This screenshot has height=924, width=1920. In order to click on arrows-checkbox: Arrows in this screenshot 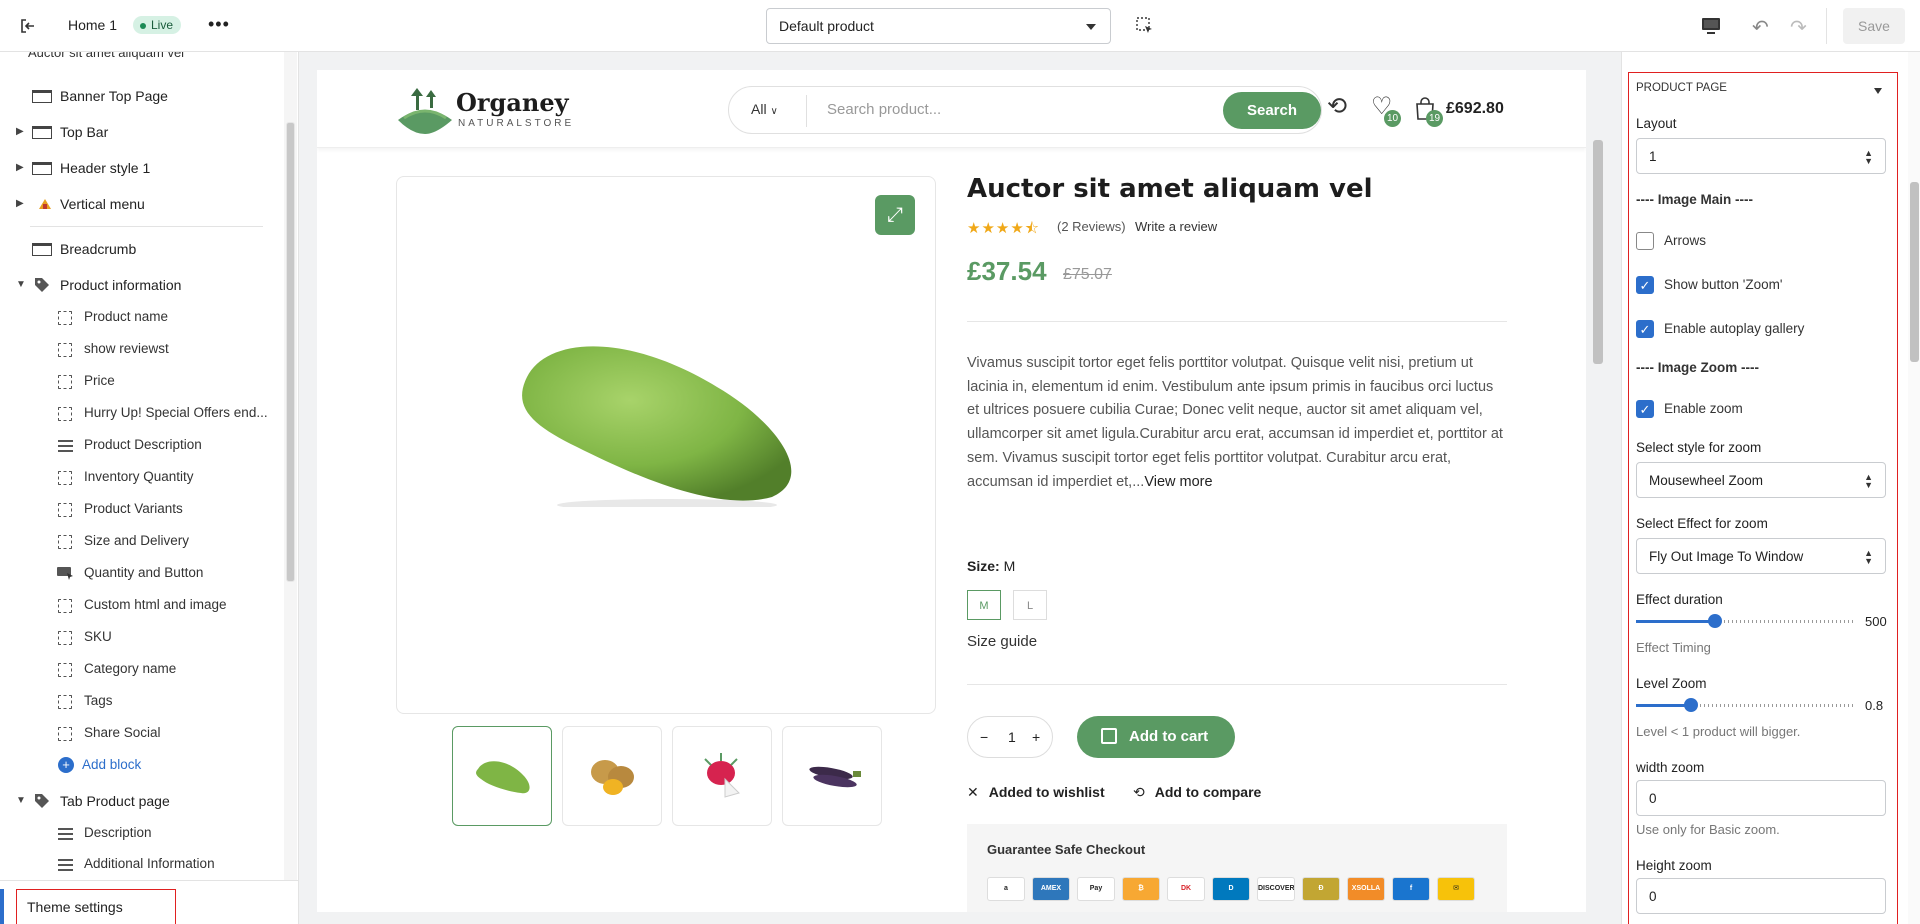, I will do `click(1671, 242)`.